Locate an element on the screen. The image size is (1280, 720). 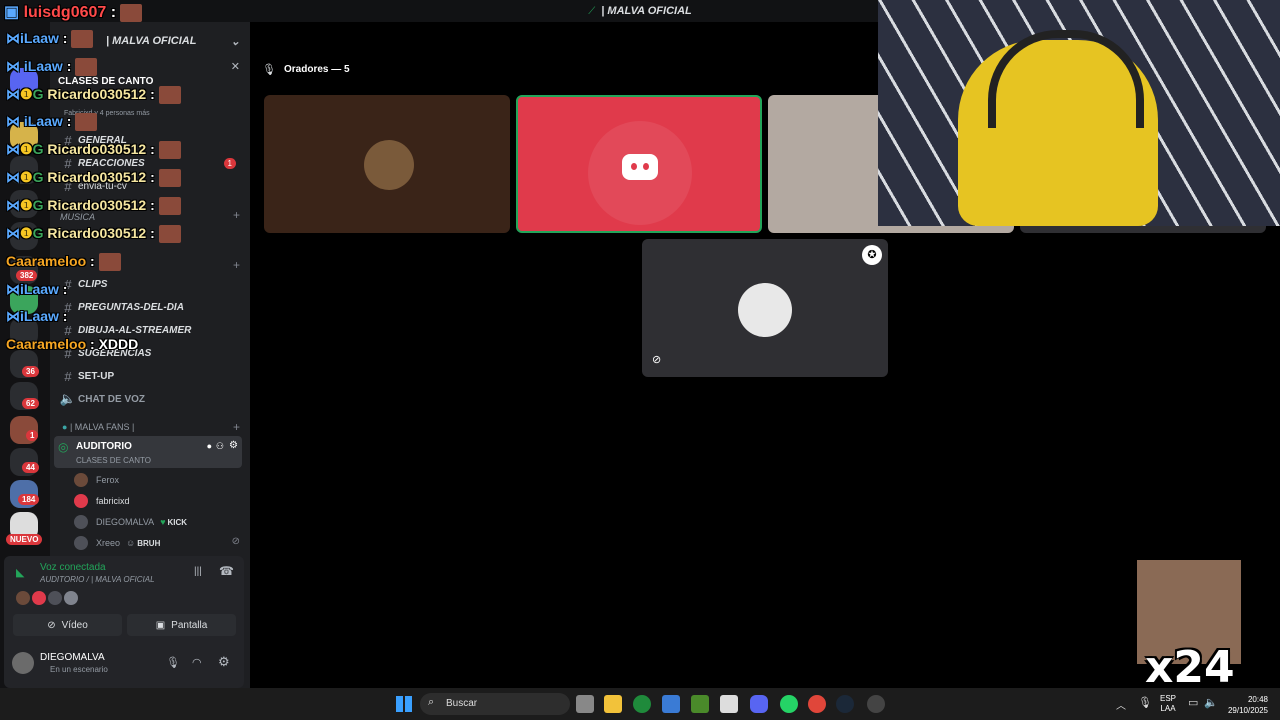
video-button: ⊘ Vídeo is located at coordinates (67, 625).